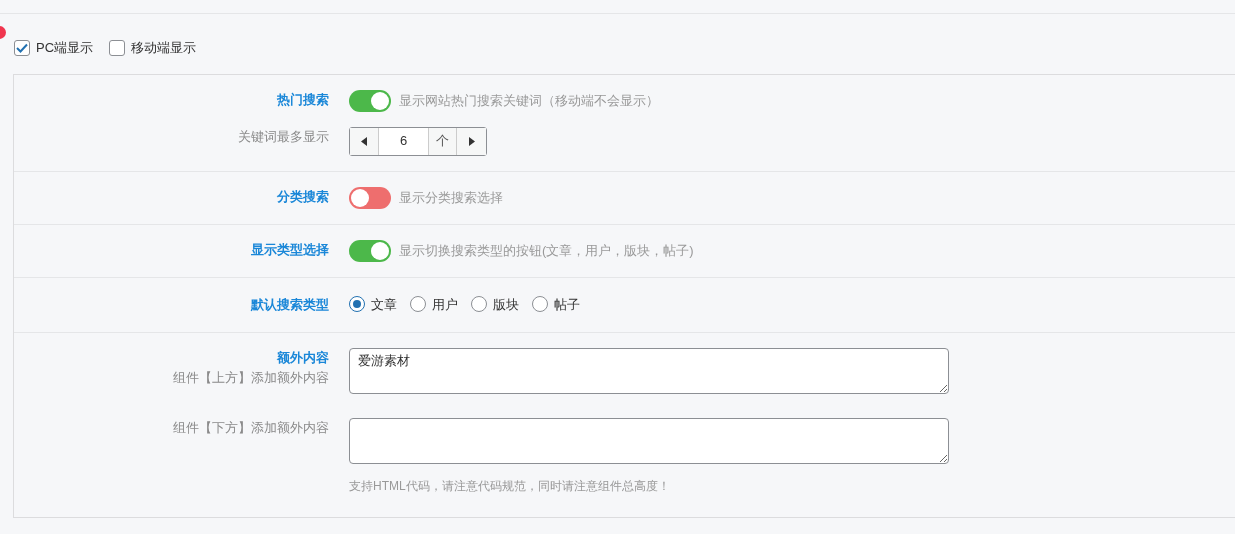  What do you see at coordinates (303, 196) in the screenshot?
I see `setting-label: 分类搜索` at bounding box center [303, 196].